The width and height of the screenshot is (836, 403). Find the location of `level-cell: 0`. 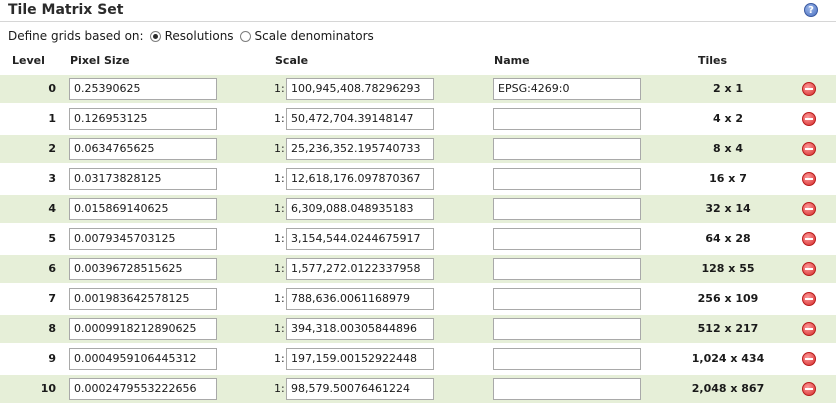

level-cell: 0 is located at coordinates (52, 88).